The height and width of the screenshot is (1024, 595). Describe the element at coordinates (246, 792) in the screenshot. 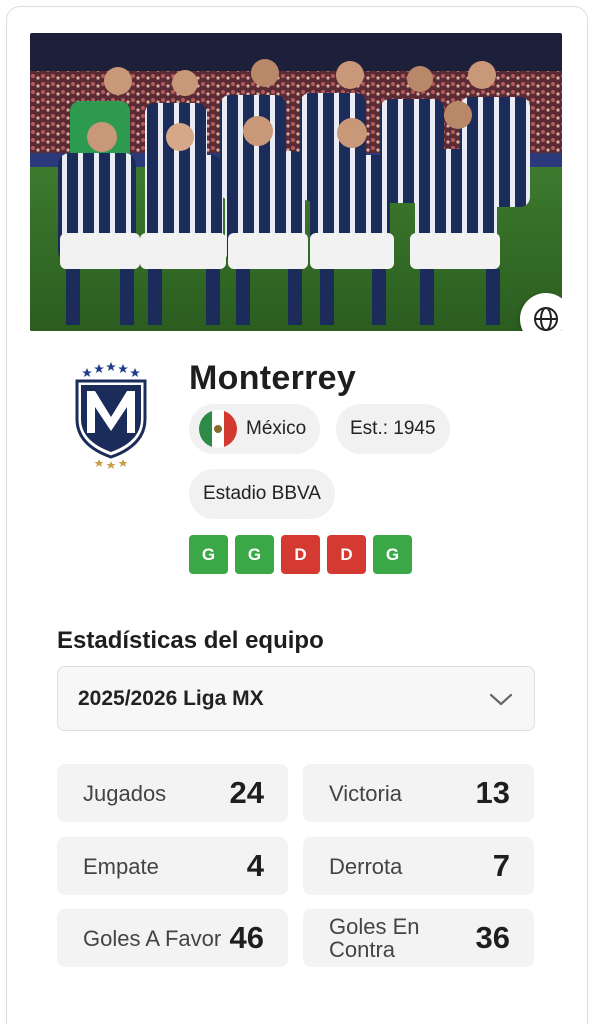

I see `stat-value: 24` at that location.